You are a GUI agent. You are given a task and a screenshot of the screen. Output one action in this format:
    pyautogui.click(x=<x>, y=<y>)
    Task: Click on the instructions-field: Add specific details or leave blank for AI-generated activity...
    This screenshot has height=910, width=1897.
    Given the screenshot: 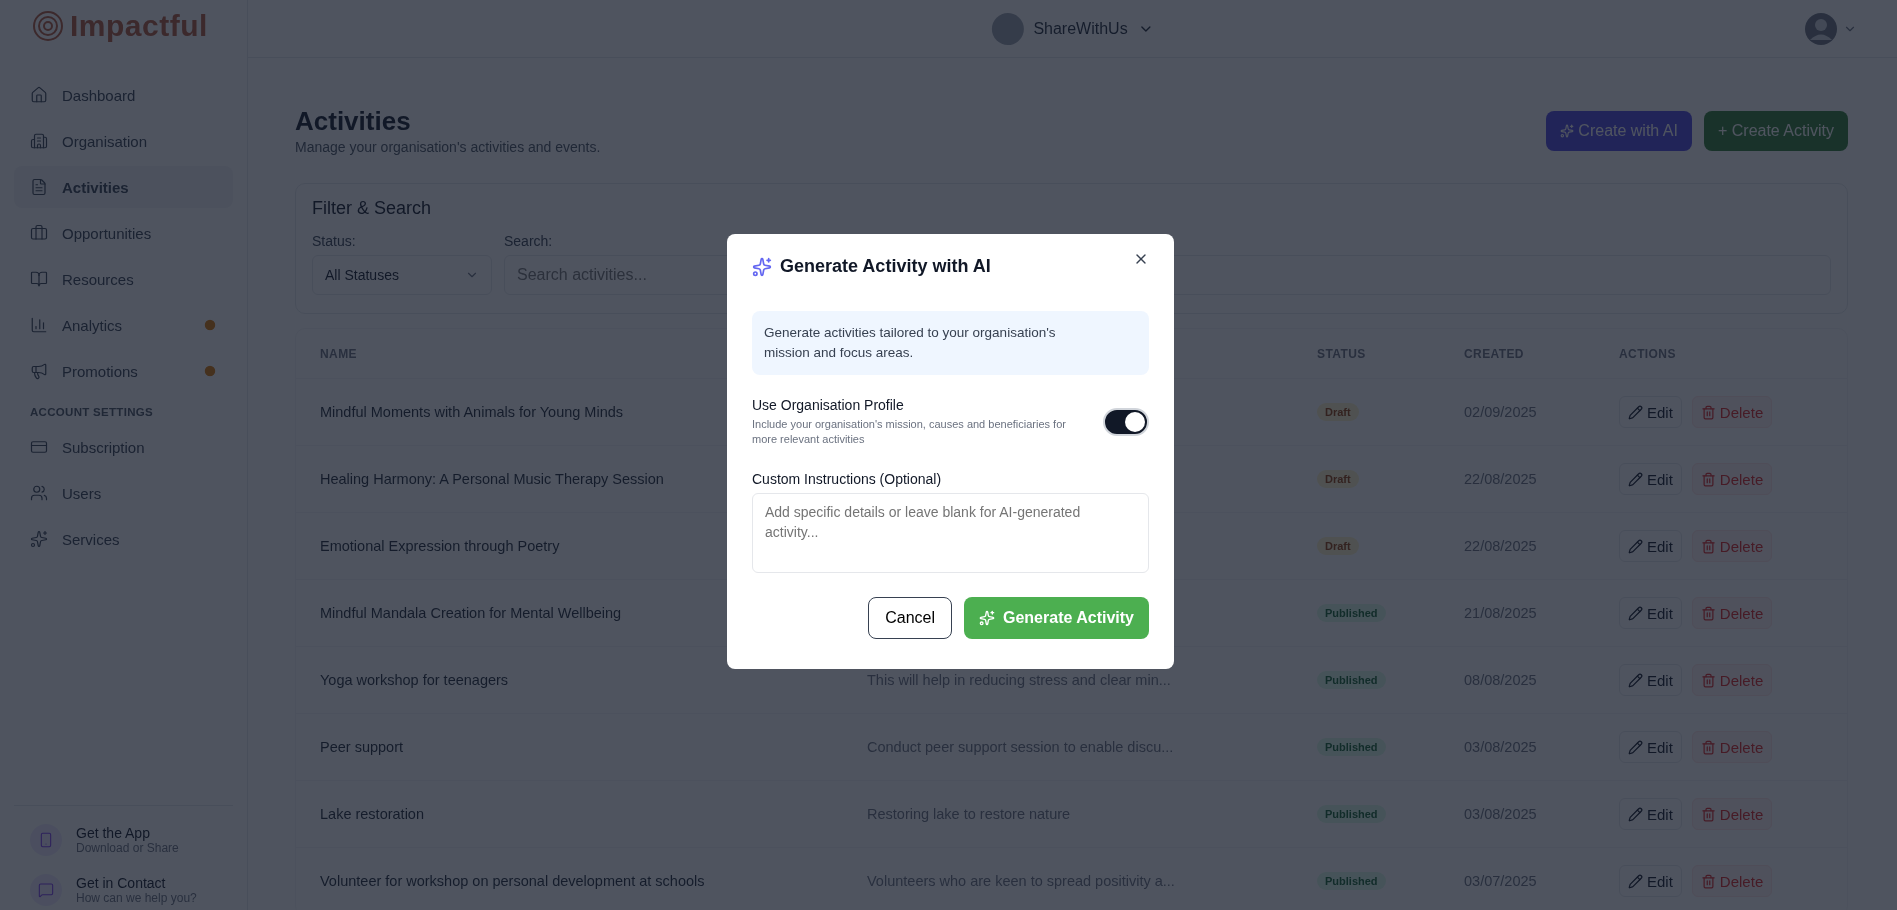 What is the action you would take?
    pyautogui.click(x=950, y=533)
    